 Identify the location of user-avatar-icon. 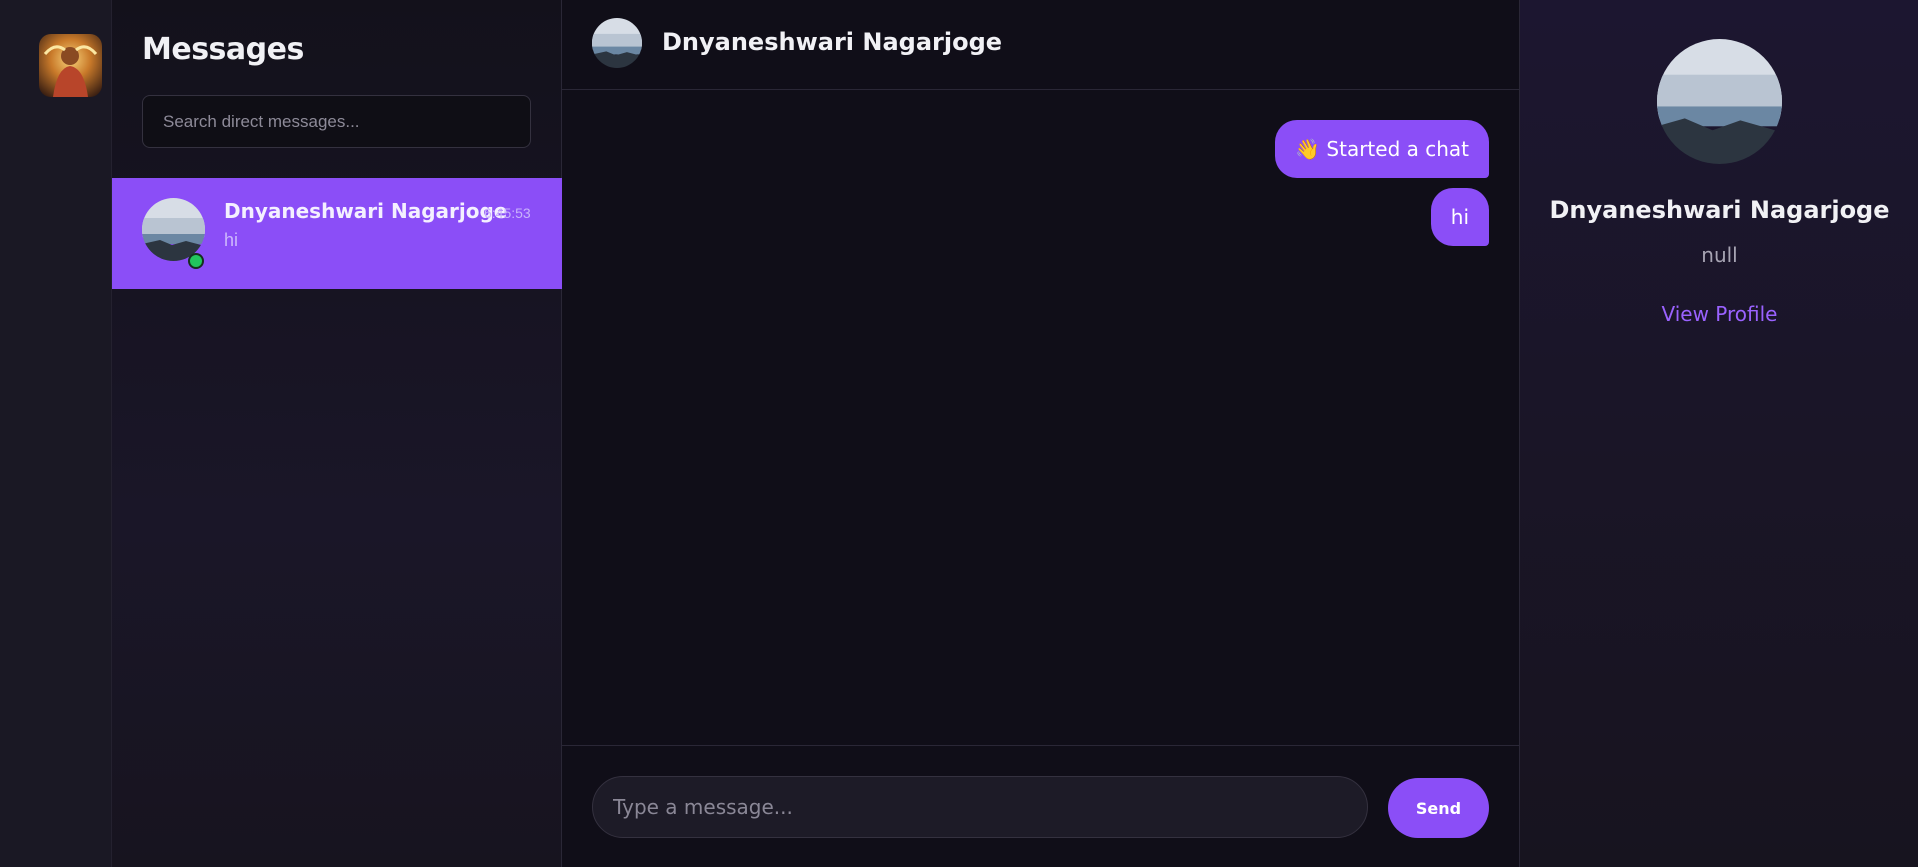
(70, 65).